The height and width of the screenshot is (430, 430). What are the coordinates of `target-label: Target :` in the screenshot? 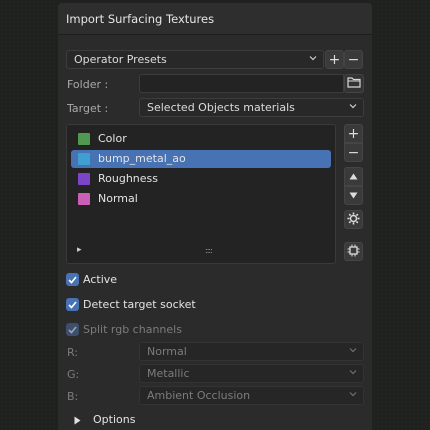 It's located at (88, 108).